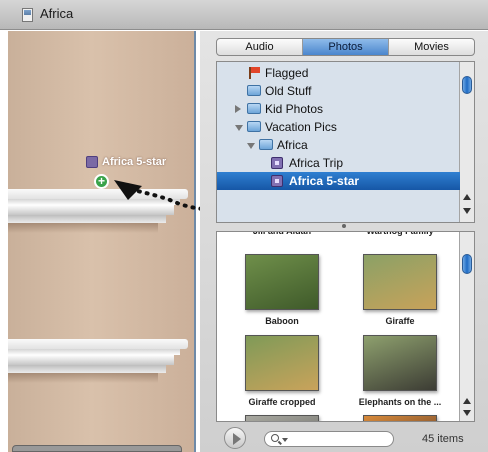 This screenshot has height=452, width=488. Describe the element at coordinates (345, 226) in the screenshot. I see `pane-splitter` at that location.